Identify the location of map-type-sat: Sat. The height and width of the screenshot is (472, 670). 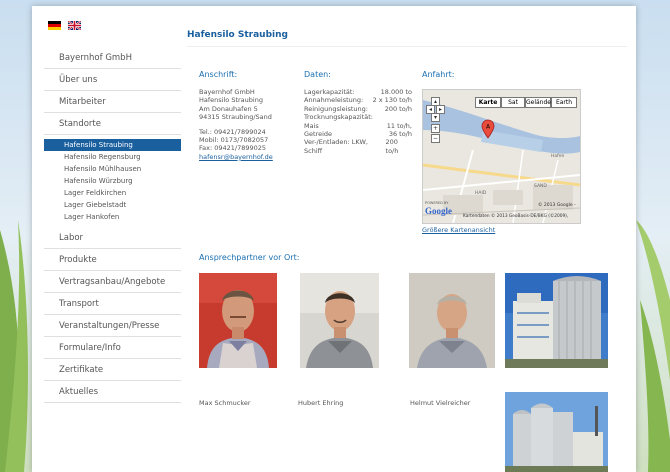
(513, 102).